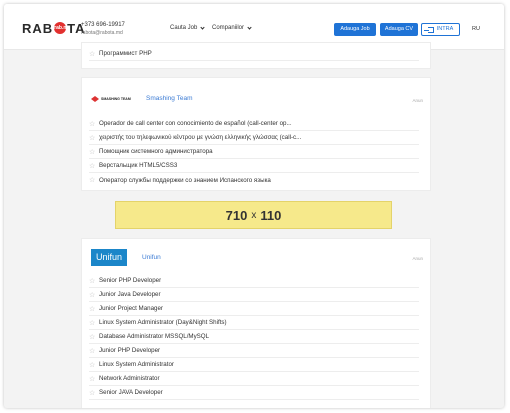  Describe the element at coordinates (228, 28) in the screenshot. I see `nav-companiilor-label: Companiilor` at that location.